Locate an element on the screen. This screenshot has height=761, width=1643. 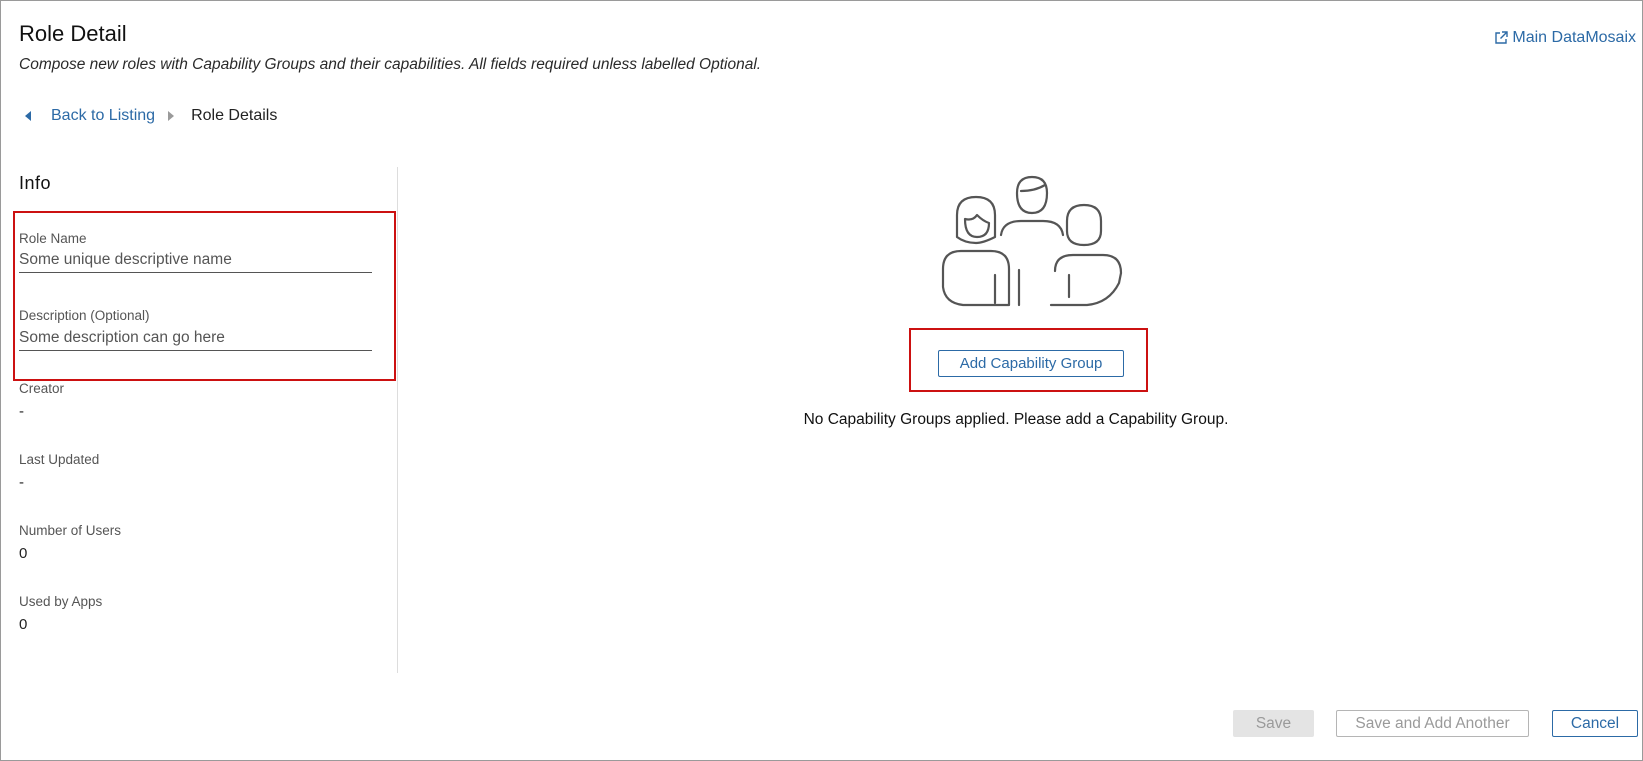
back-to-listing-link: Back to Listing is located at coordinates (103, 116).